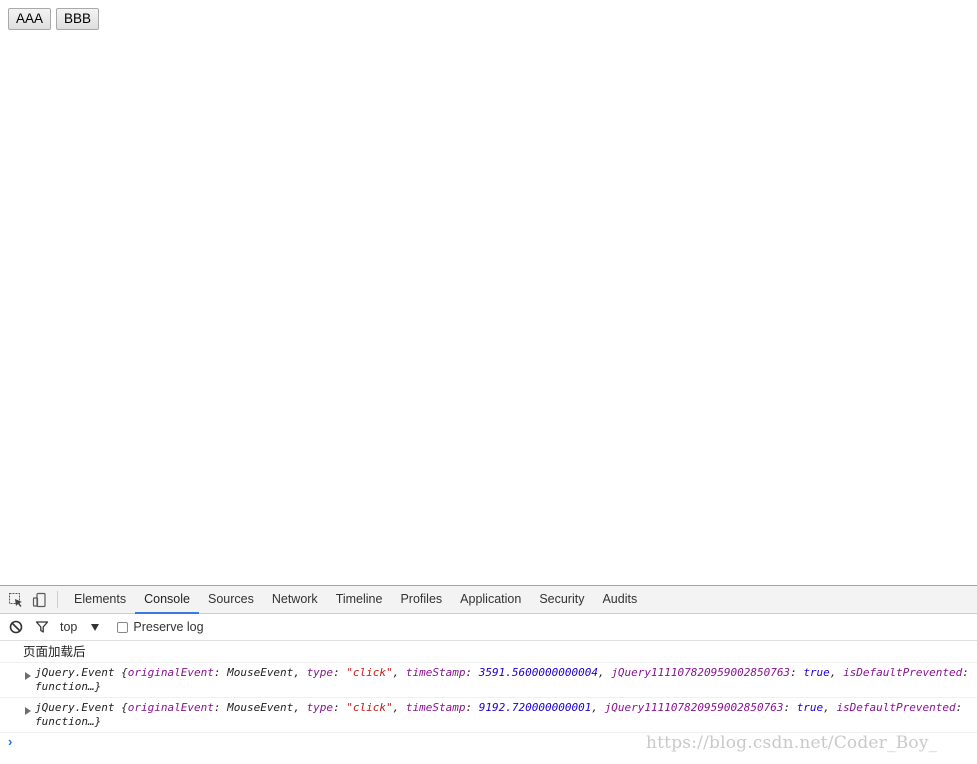  Describe the element at coordinates (231, 599) in the screenshot. I see `tab-sources: Sources` at that location.